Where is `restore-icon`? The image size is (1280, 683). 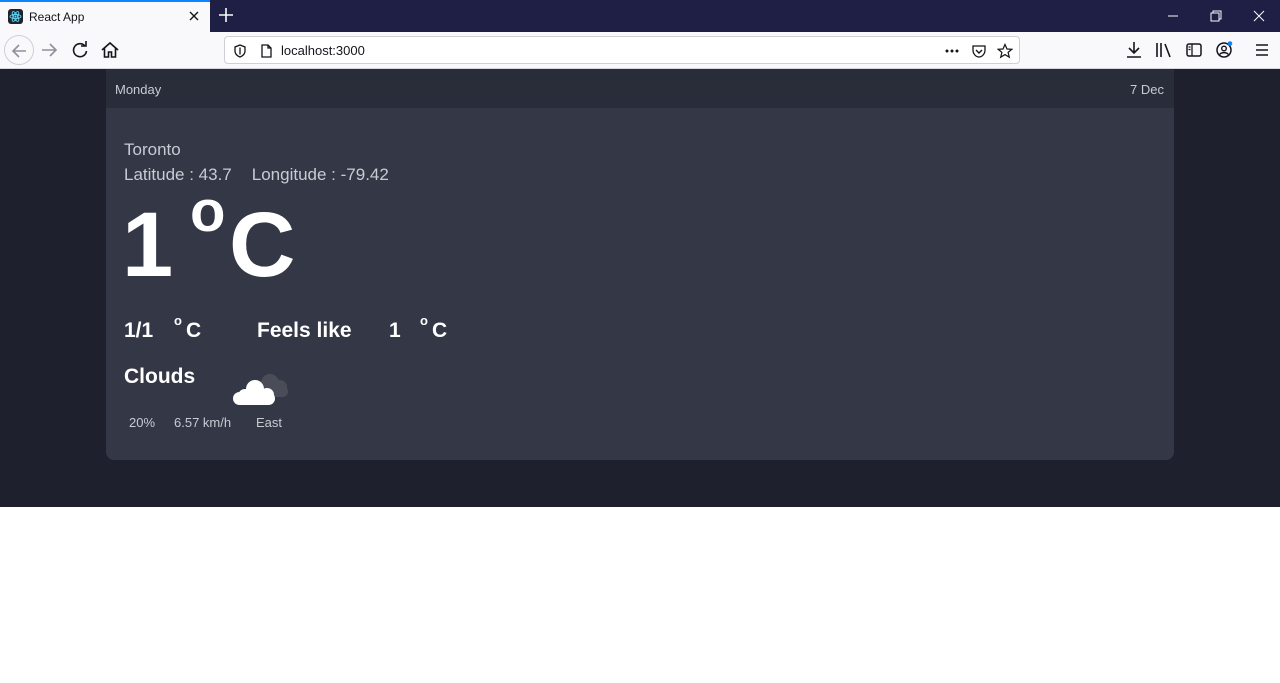 restore-icon is located at coordinates (1216, 16).